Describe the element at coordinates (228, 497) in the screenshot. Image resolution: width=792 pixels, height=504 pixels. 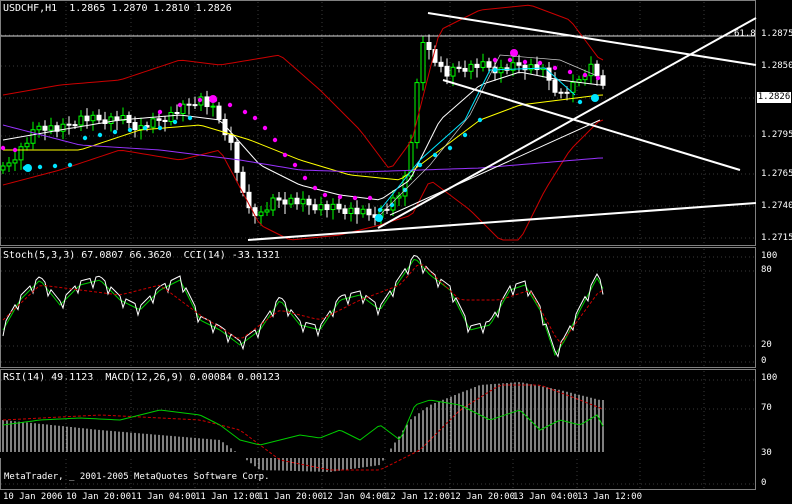
I see `time-tick: 11 Jan 12:00` at that location.